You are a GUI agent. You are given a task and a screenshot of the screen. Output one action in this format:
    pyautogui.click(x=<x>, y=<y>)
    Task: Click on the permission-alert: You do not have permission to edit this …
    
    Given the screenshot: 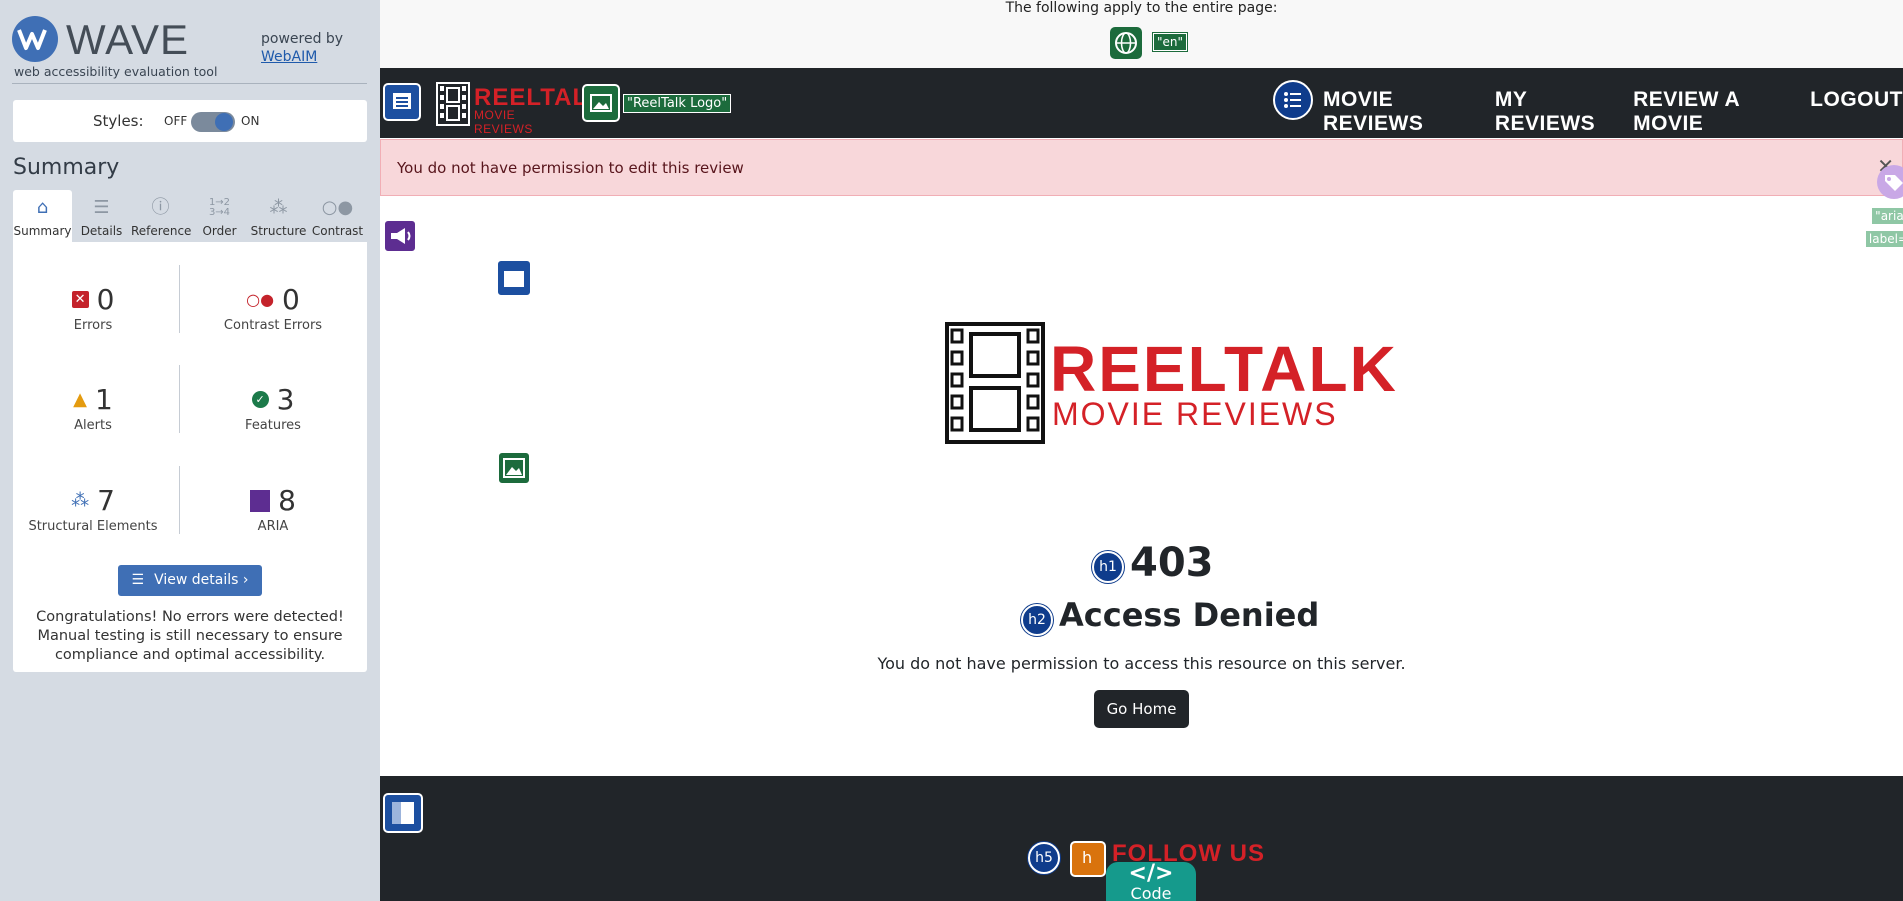 What is the action you would take?
    pyautogui.click(x=1141, y=167)
    